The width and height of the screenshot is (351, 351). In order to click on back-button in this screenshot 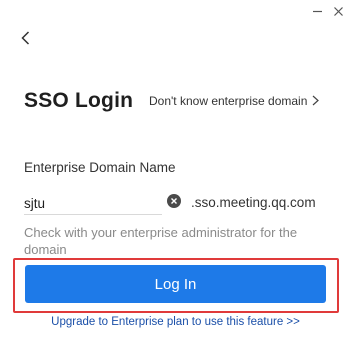, I will do `click(25, 38)`.